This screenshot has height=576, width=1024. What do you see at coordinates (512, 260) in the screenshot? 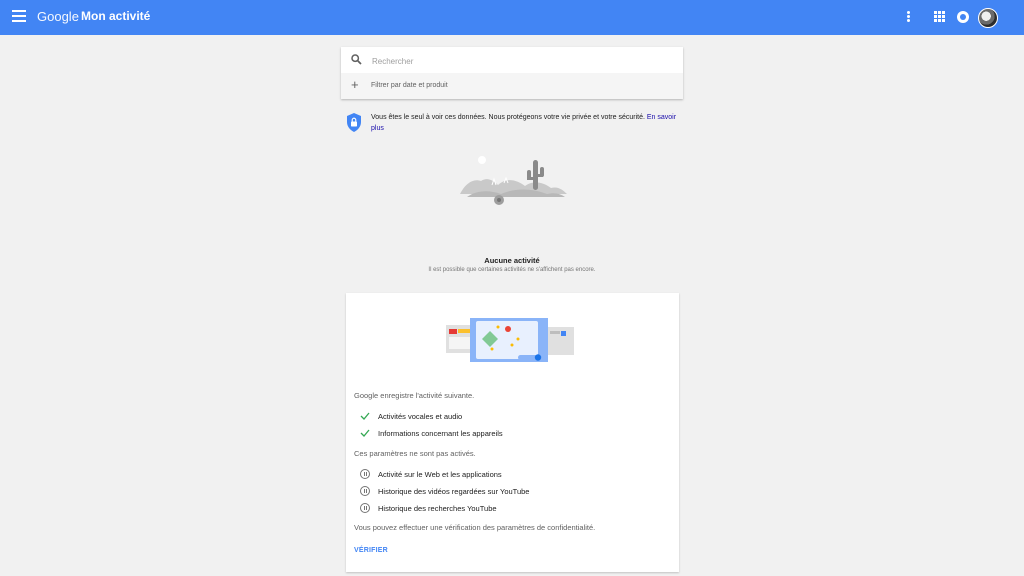
I see `empty-state-title: Aucune activité` at bounding box center [512, 260].